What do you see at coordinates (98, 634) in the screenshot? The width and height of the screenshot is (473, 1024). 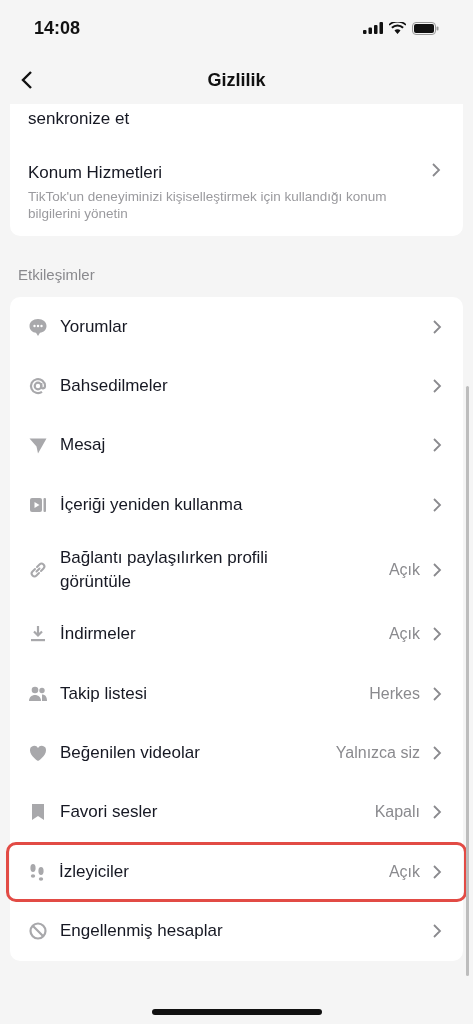 I see `setting-label: İndirmeler` at bounding box center [98, 634].